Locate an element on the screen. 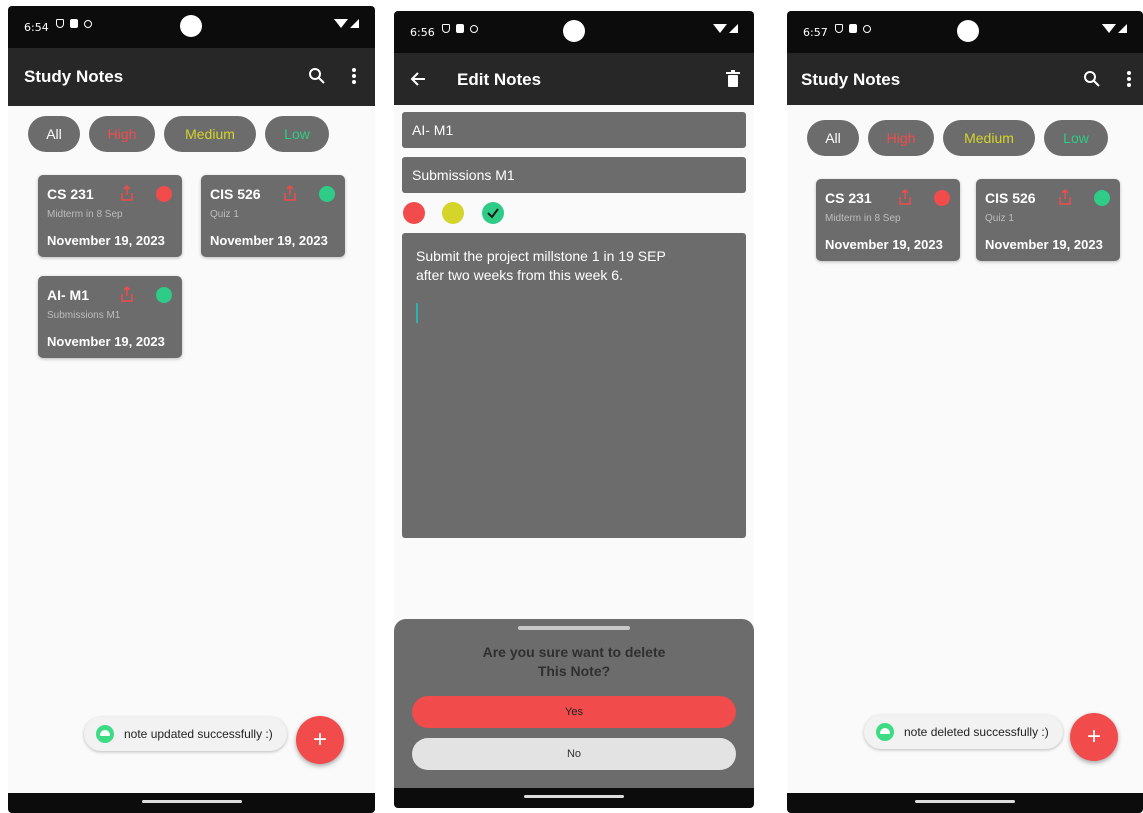  check-icon is located at coordinates (493, 213).